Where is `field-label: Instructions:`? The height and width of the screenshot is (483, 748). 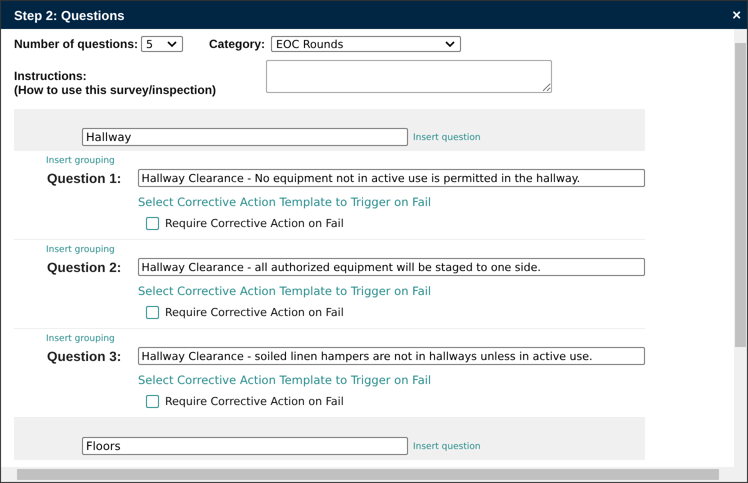
field-label: Instructions: is located at coordinates (51, 76).